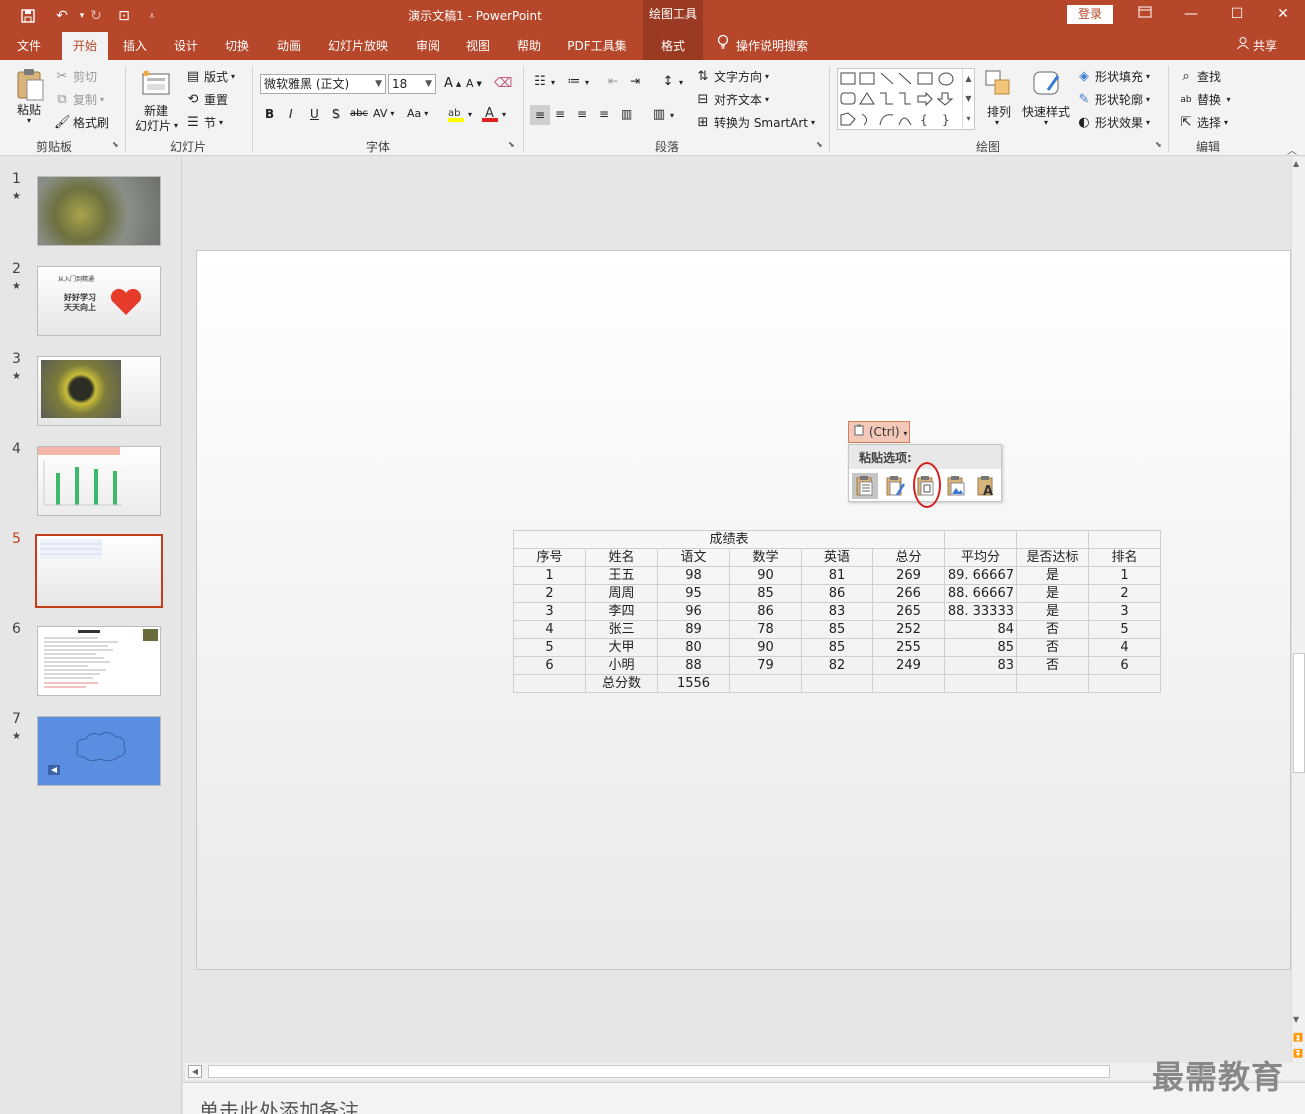 Image resolution: width=1305 pixels, height=1114 pixels. Describe the element at coordinates (156, 84) in the screenshot. I see `new-slide-icon: ✸` at that location.